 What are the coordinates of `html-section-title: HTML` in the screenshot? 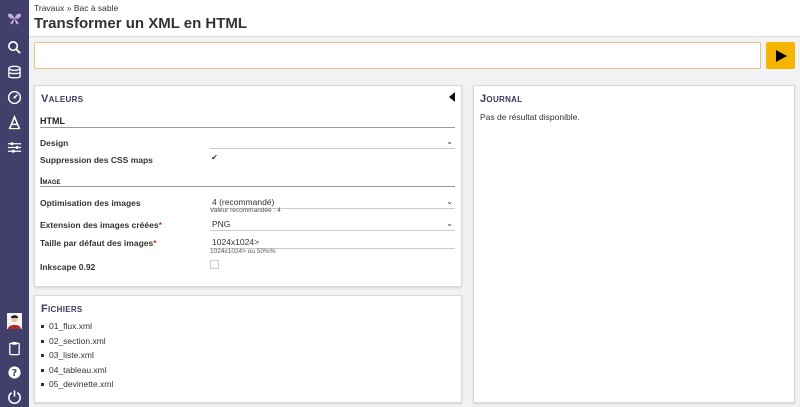 It's located at (52, 121).